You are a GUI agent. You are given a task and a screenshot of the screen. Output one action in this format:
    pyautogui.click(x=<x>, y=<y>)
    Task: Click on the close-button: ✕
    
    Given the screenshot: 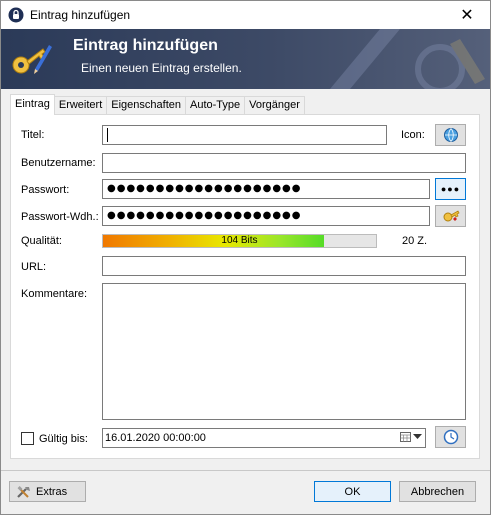 What is the action you would take?
    pyautogui.click(x=467, y=15)
    